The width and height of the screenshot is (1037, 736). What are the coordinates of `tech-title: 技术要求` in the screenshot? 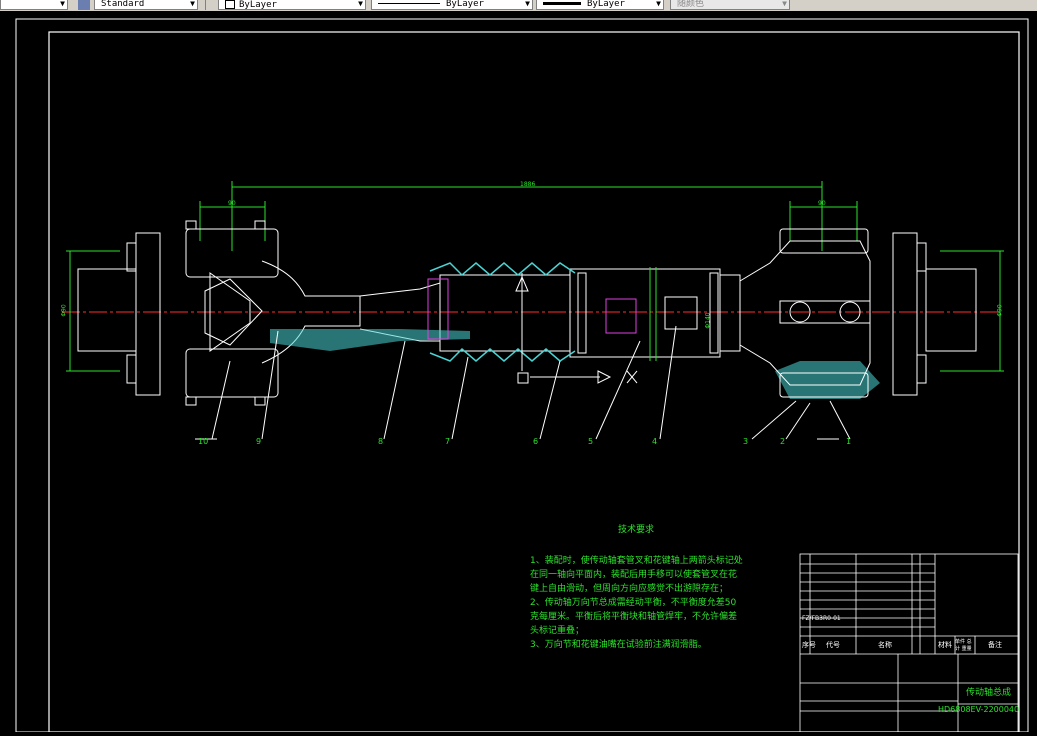 It's located at (636, 530).